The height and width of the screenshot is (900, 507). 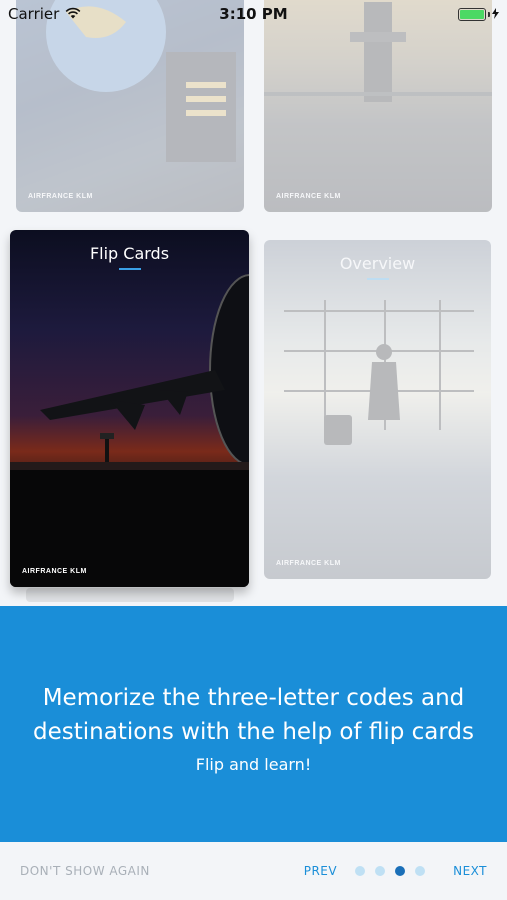 I want to click on control-tower-illustration, so click(x=378, y=52).